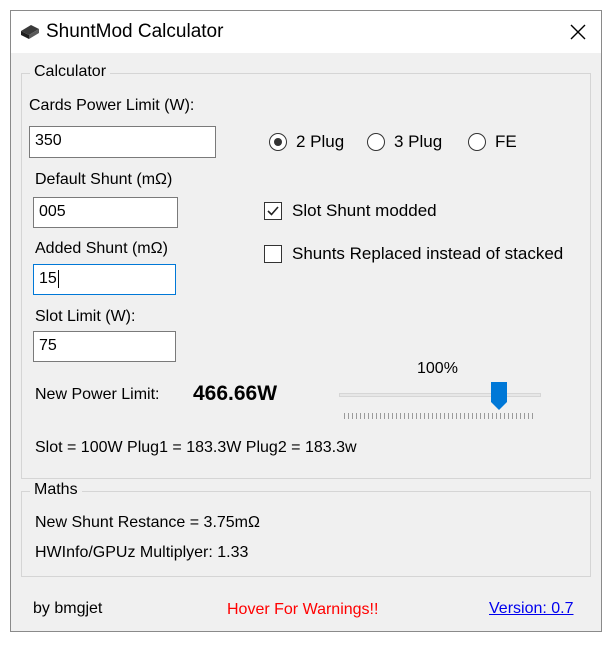 This screenshot has height=652, width=616. What do you see at coordinates (48, 278) in the screenshot?
I see `added-shunt-value: 15` at bounding box center [48, 278].